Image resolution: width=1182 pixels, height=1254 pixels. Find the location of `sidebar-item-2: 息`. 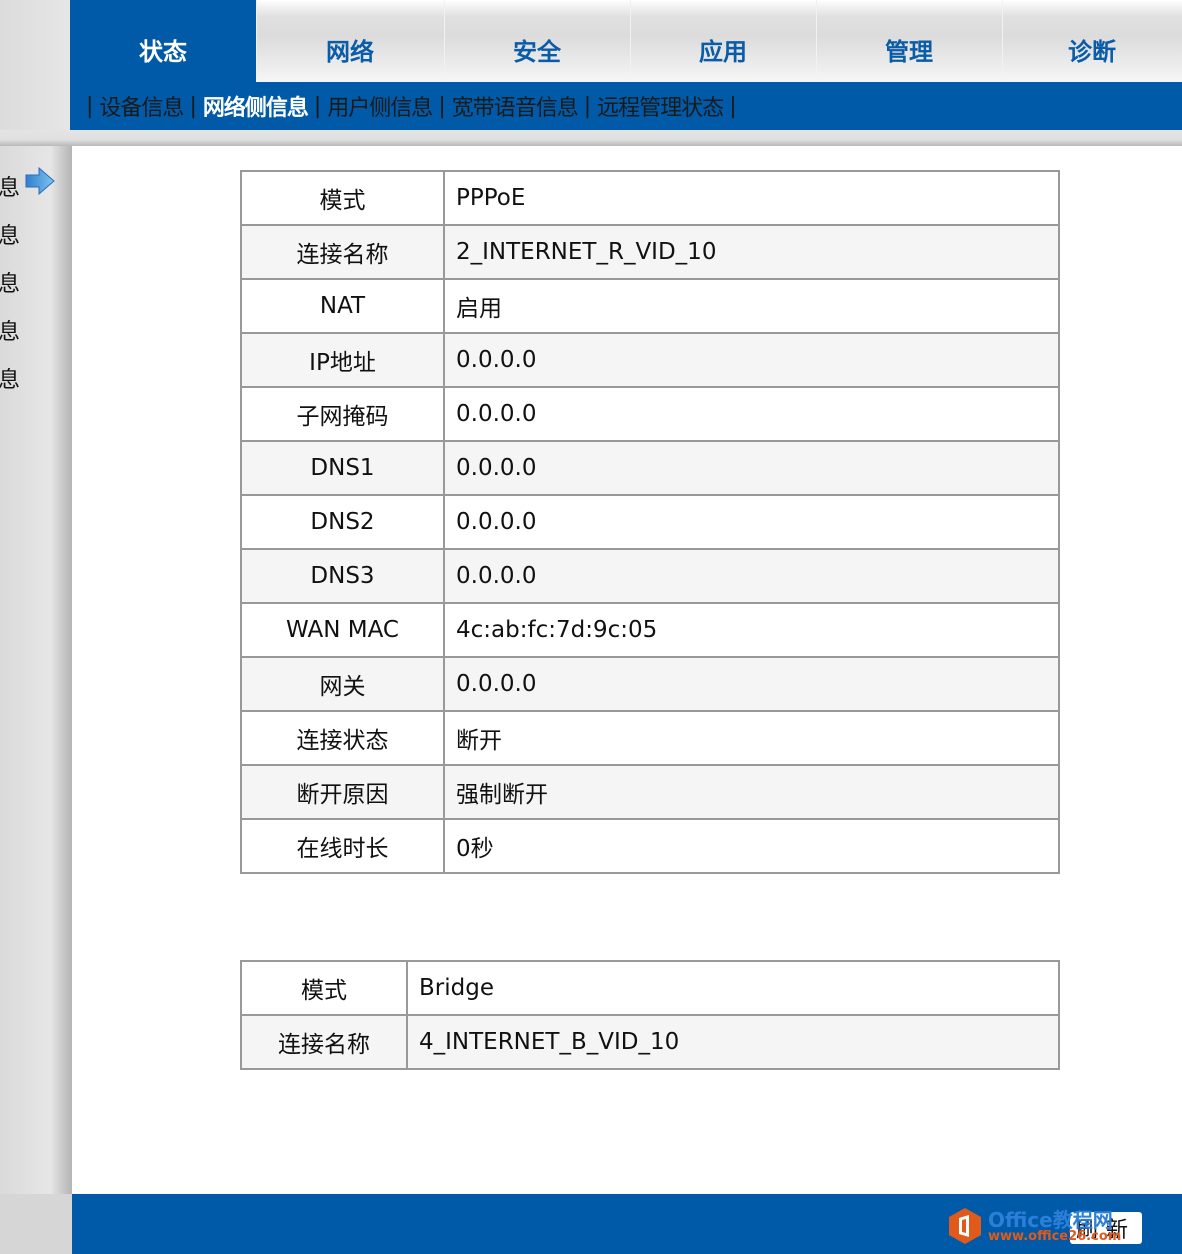

sidebar-item-2: 息 is located at coordinates (10, 234).